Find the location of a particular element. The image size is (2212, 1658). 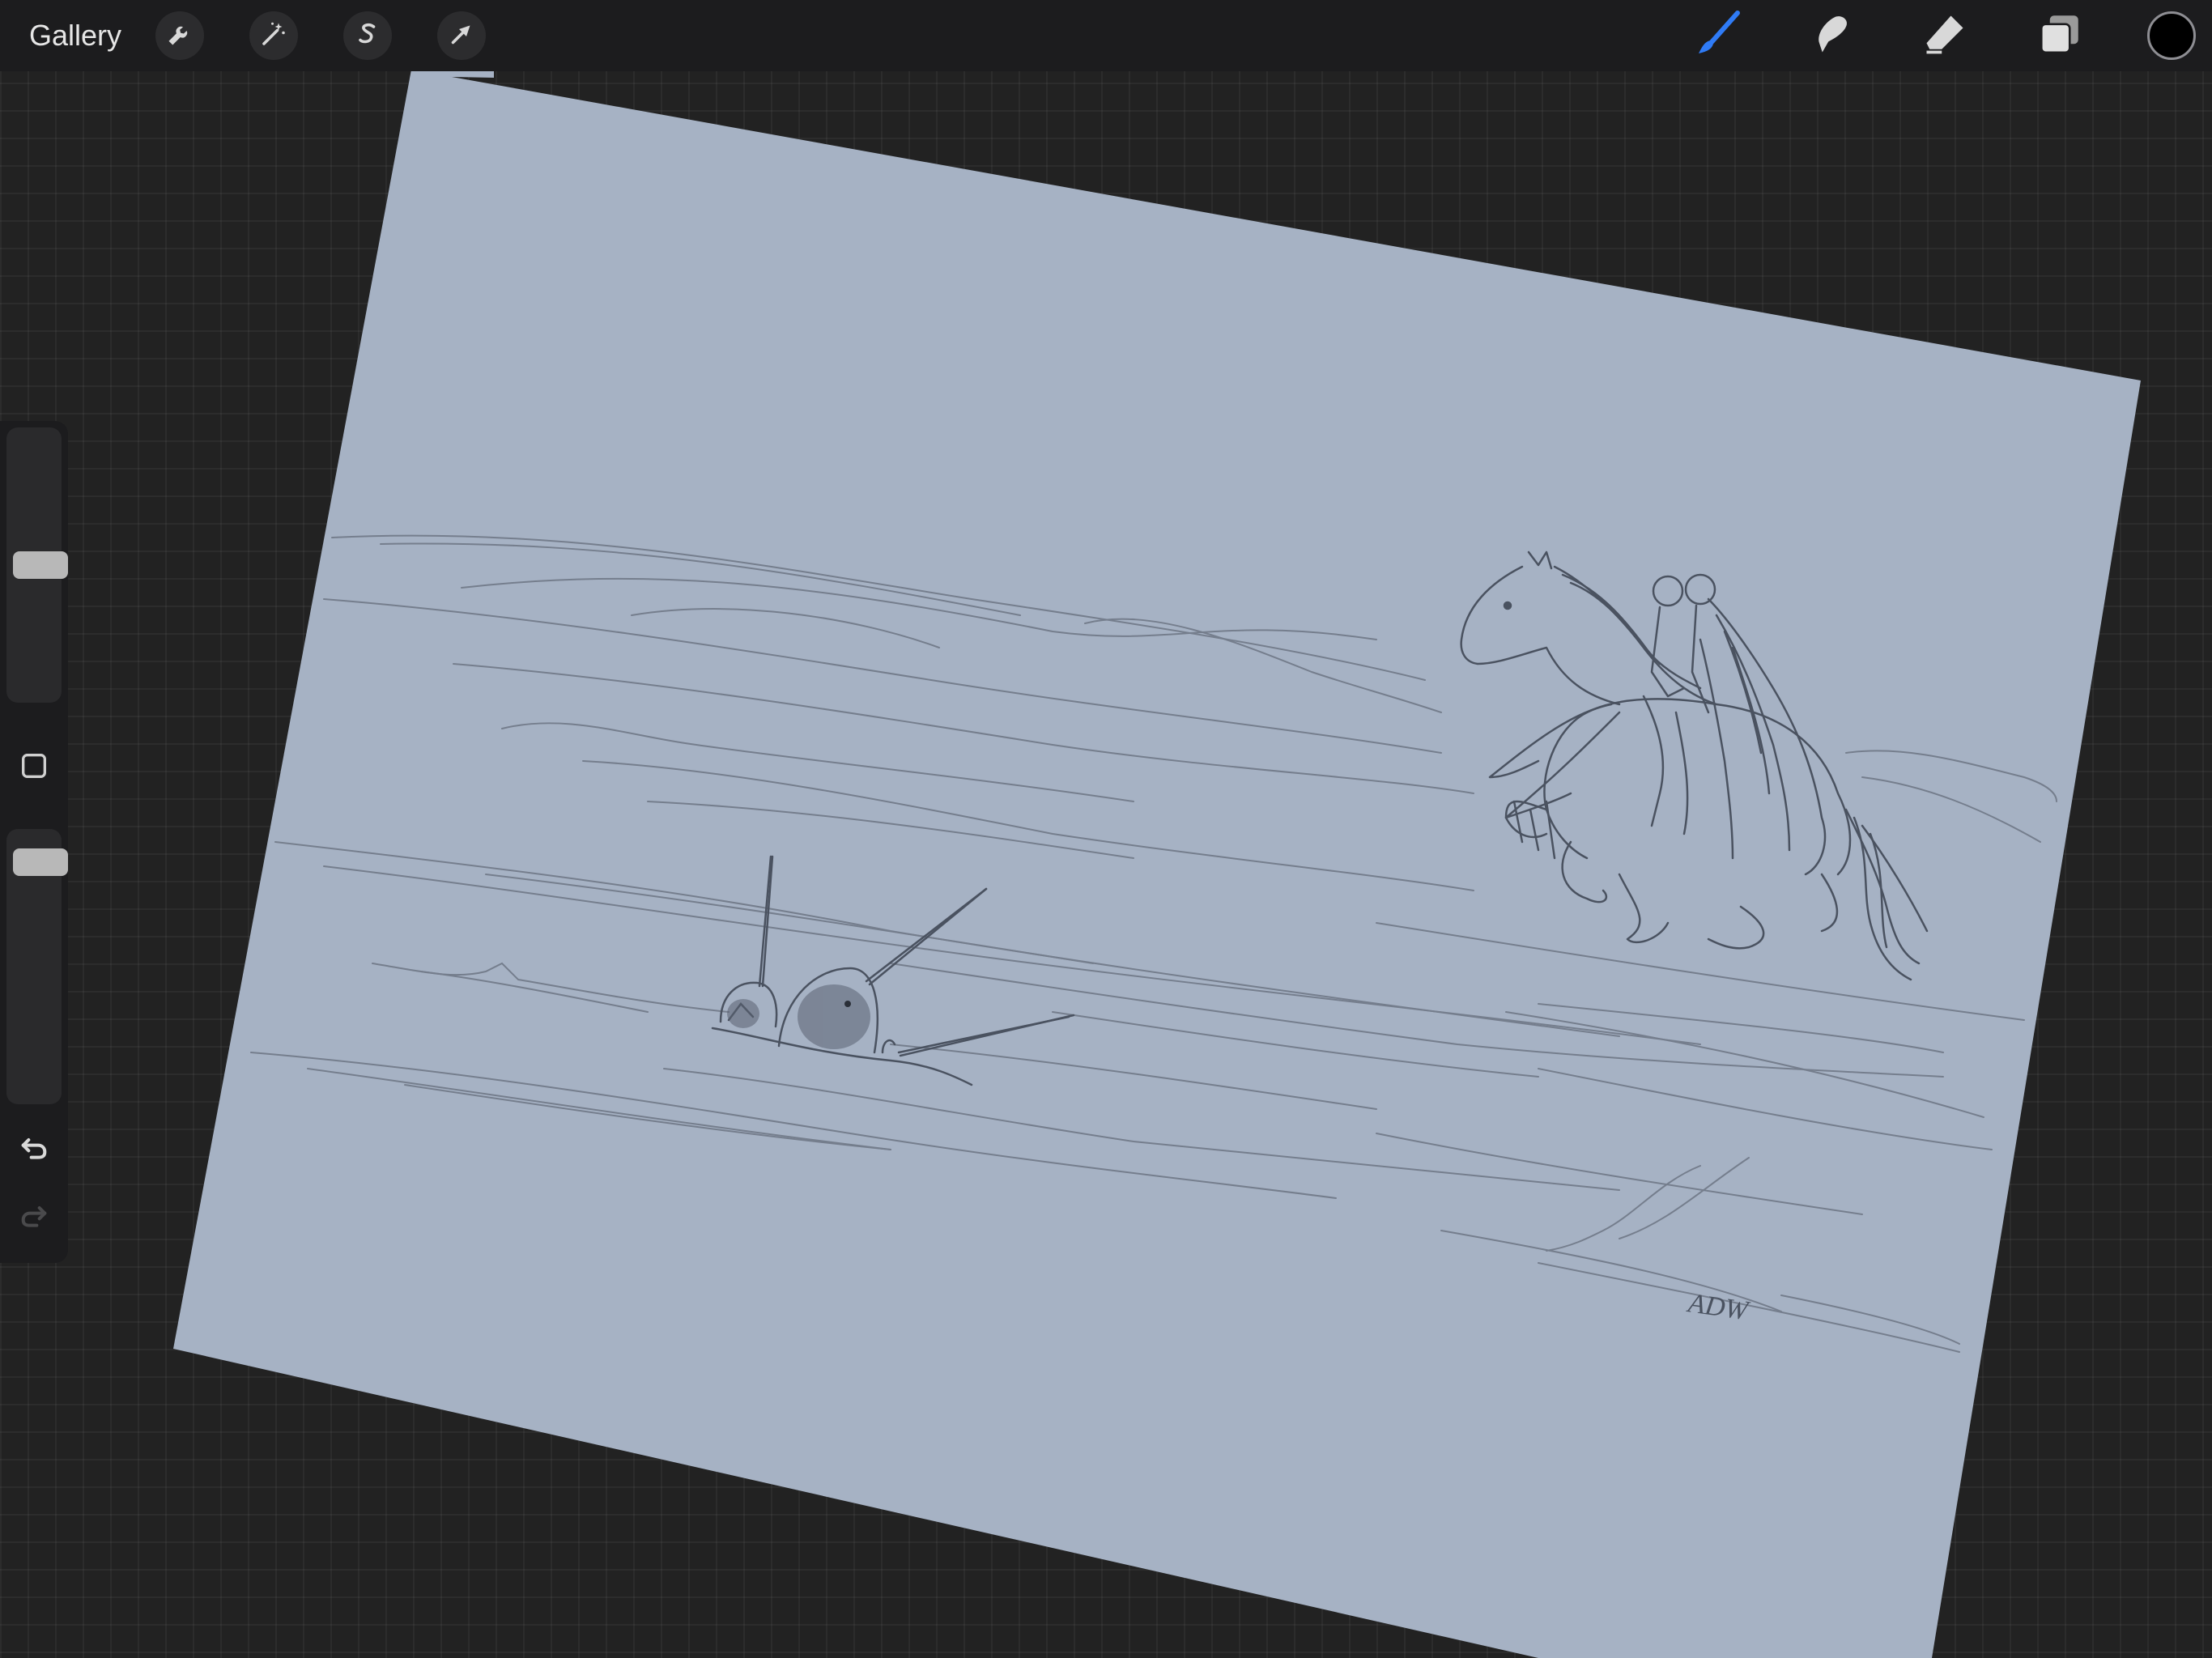

wrench-icon is located at coordinates (180, 36).